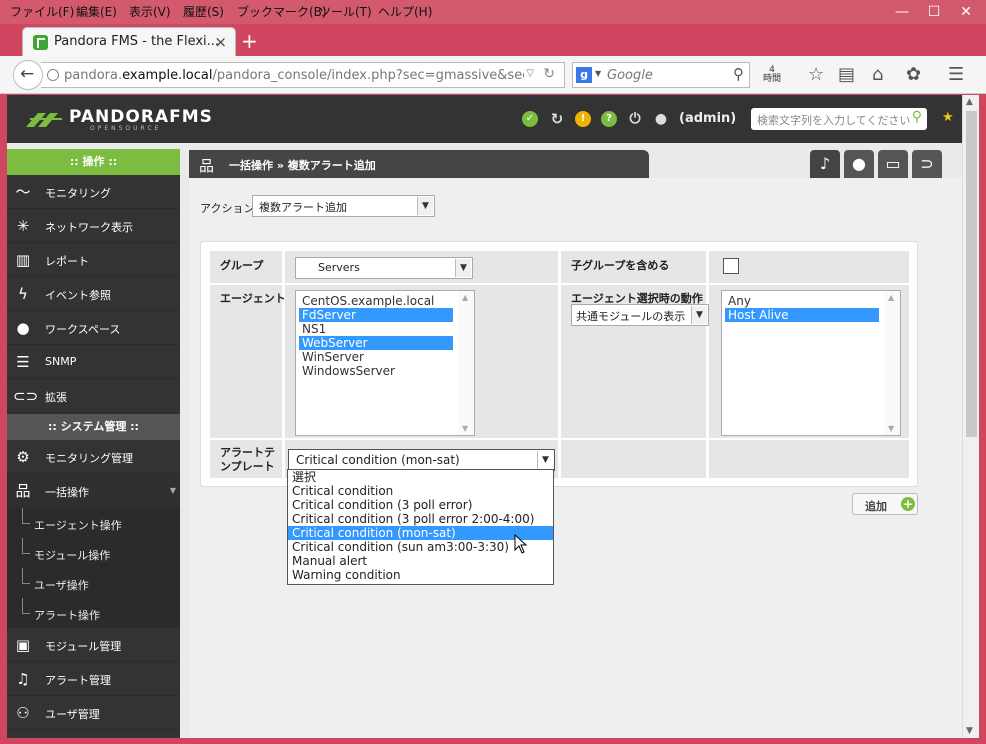 The height and width of the screenshot is (744, 986). What do you see at coordinates (405, 11) in the screenshot?
I see `menu-help: ヘルプ(H)` at bounding box center [405, 11].